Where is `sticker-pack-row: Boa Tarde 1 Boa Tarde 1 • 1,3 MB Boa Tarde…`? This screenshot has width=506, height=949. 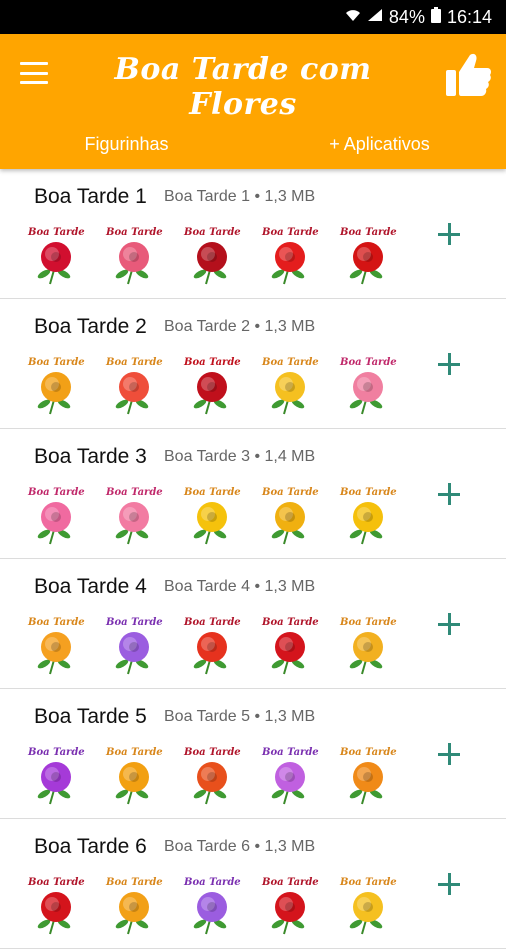
sticker-pack-row: Boa Tarde 1 Boa Tarde 1 • 1,3 MB Boa Tarde… is located at coordinates (253, 234).